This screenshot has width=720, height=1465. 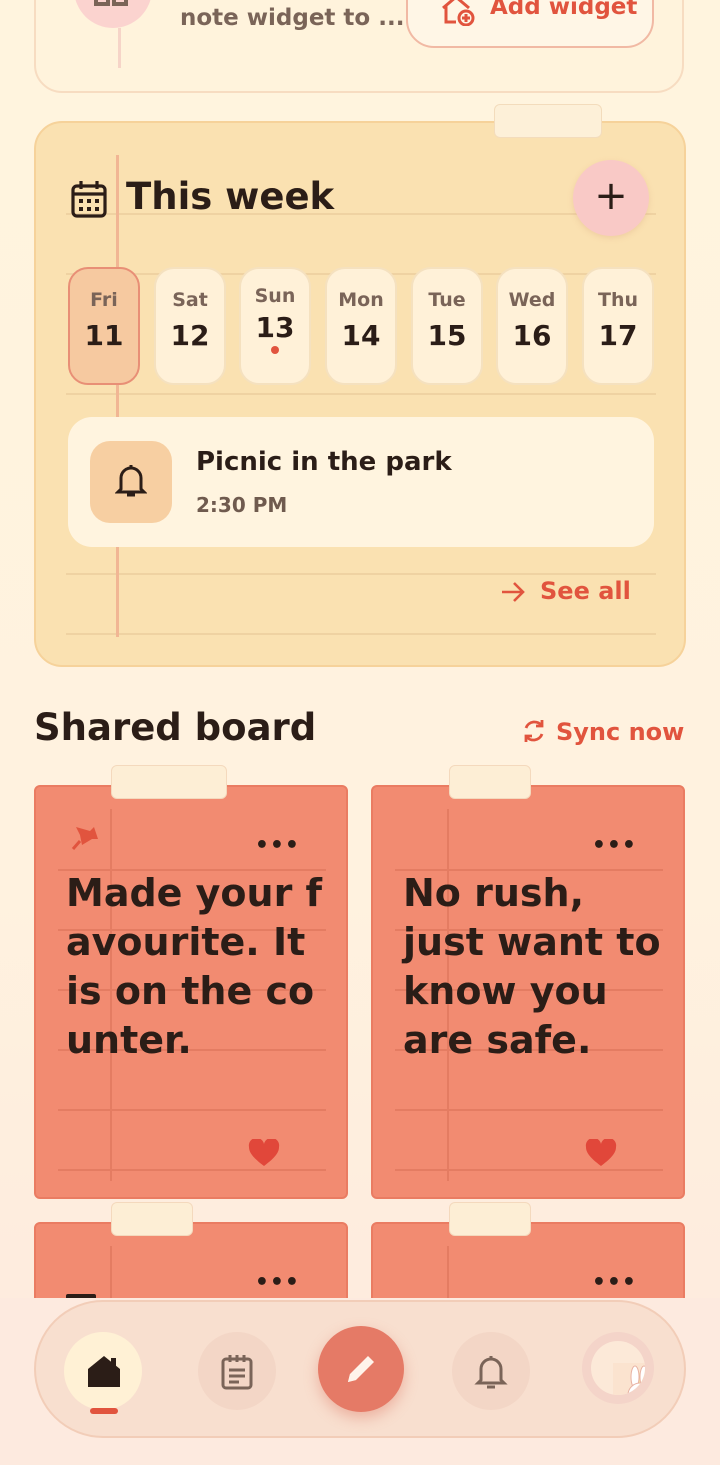 I want to click on section-title: This week, so click(x=230, y=196).